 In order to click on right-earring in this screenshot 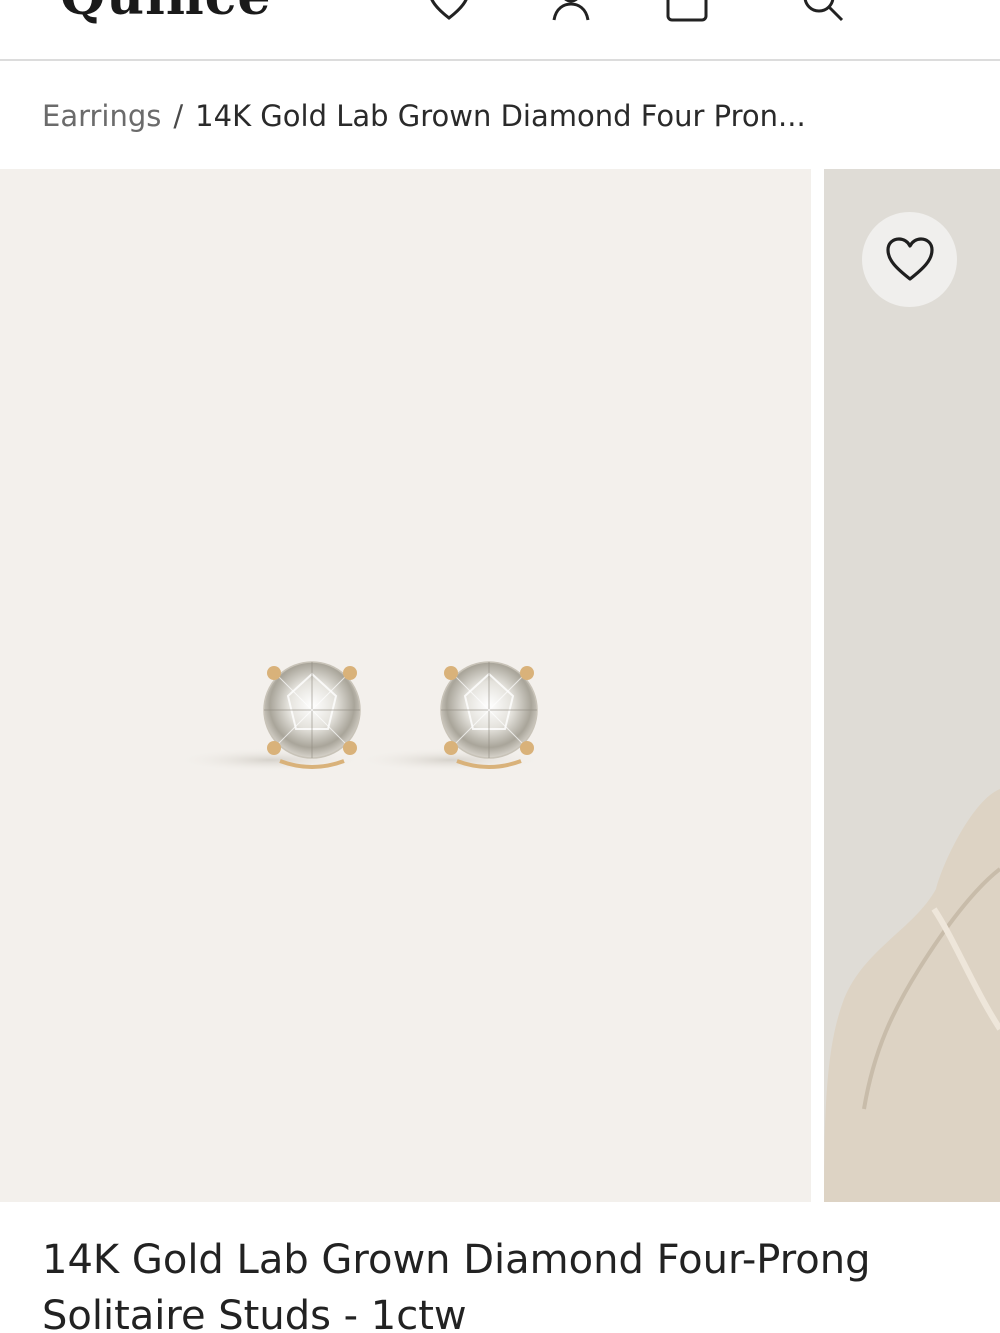, I will do `click(489, 715)`.